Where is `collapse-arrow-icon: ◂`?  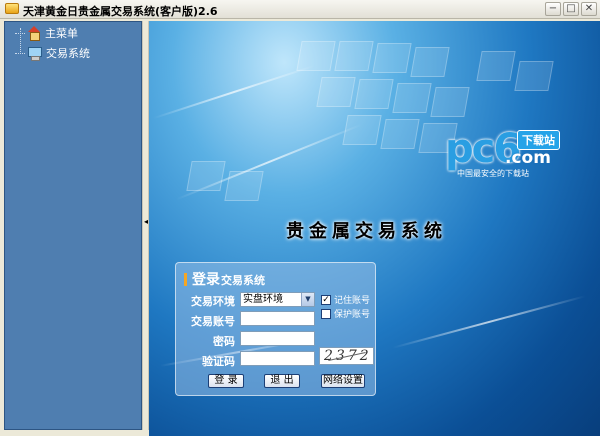 collapse-arrow-icon: ◂ is located at coordinates (146, 222).